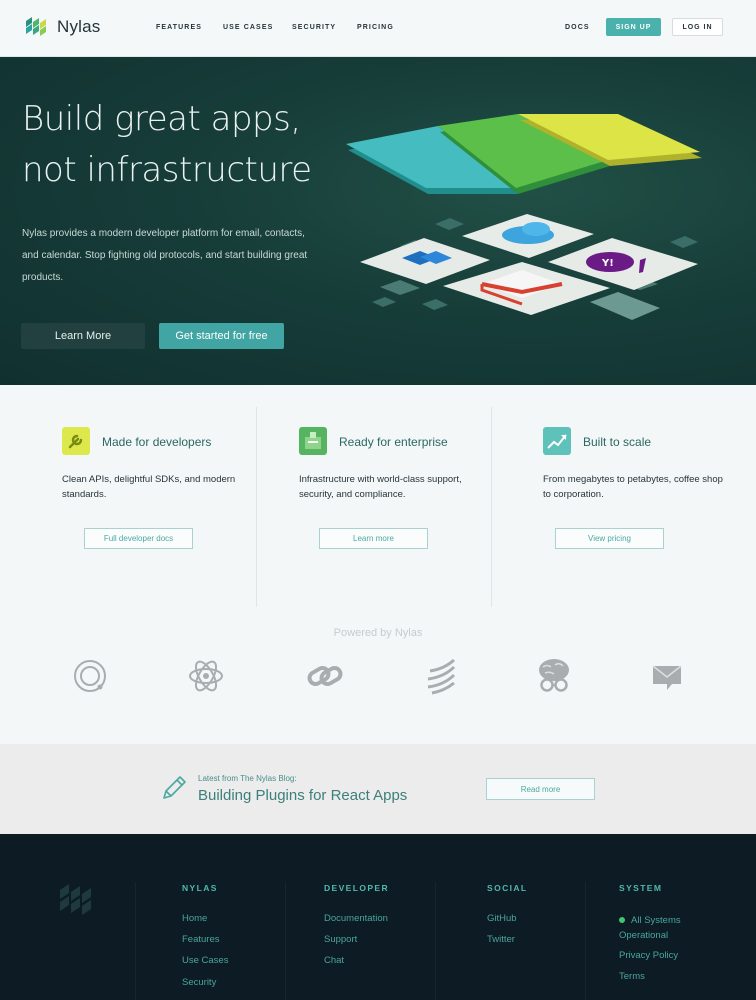 Image resolution: width=756 pixels, height=1000 pixels. Describe the element at coordinates (179, 27) in the screenshot. I see `nav-features: FEATURES` at that location.